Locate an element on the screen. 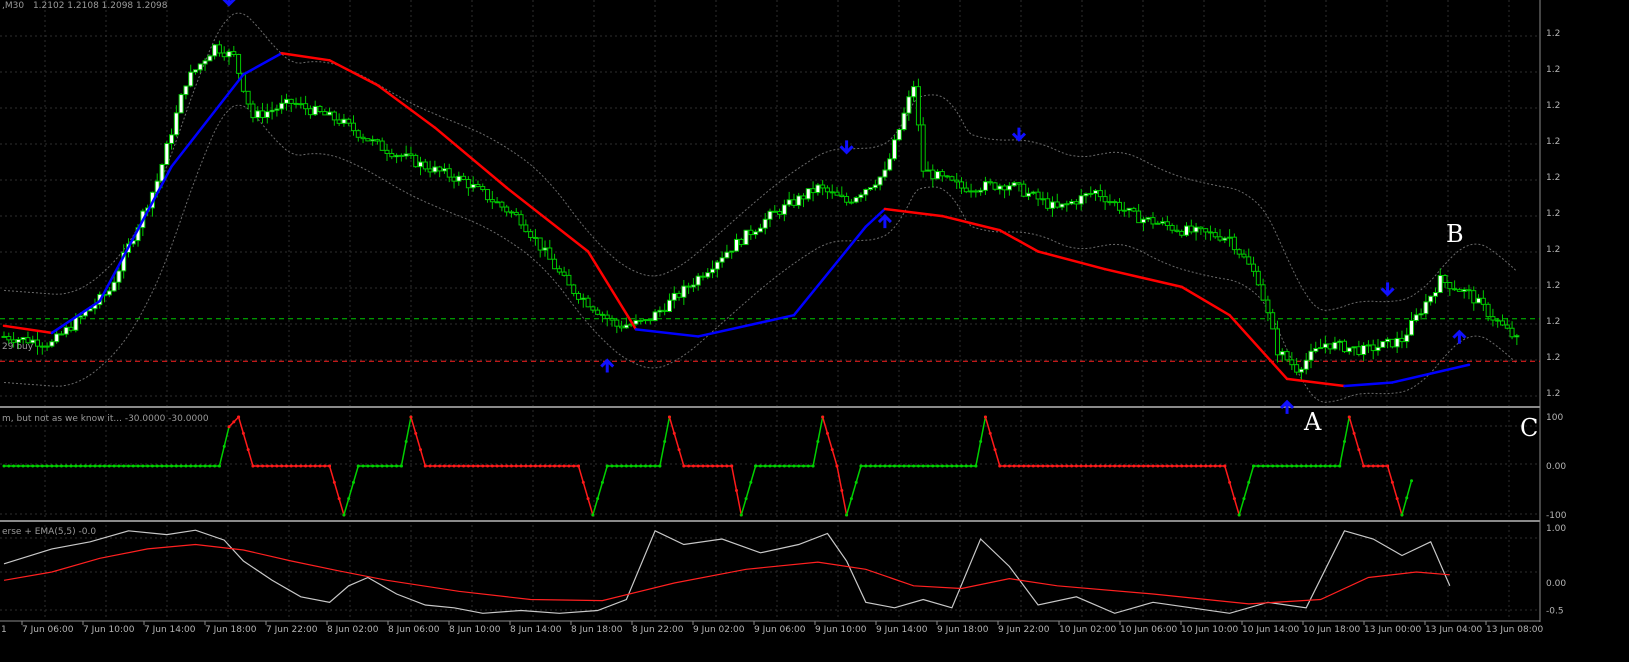 The height and width of the screenshot is (662, 1629). main-panel-title: ,M30 1.2102 1.2108 1.2098 1.2098 is located at coordinates (85, 6).